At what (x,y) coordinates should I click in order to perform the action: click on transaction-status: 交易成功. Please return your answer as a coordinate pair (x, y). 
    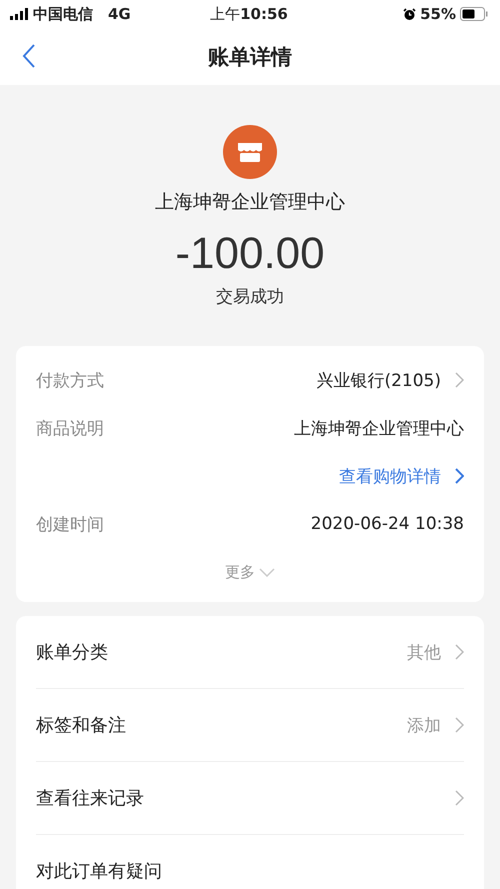
    Looking at the image, I should click on (250, 297).